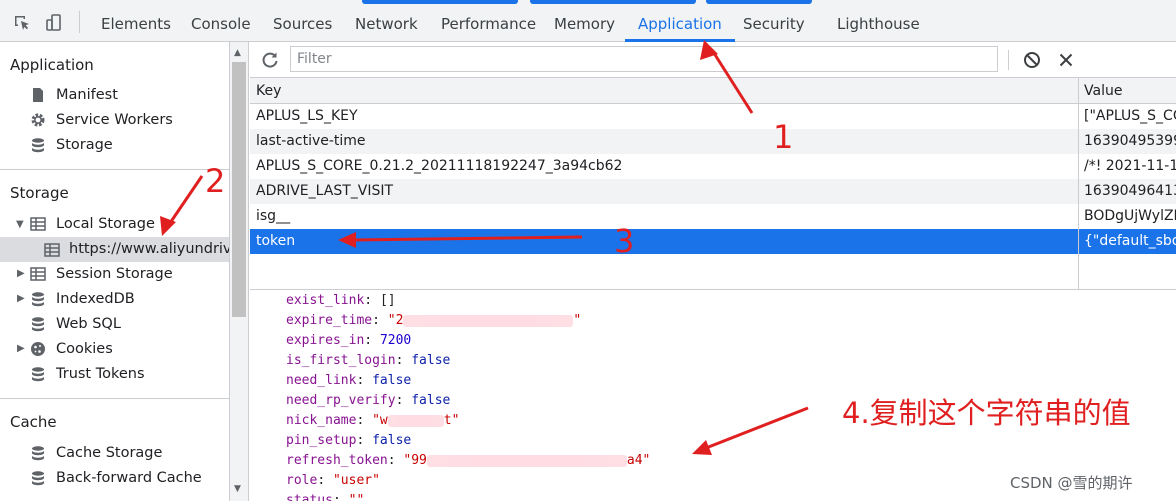 The image size is (1176, 501). I want to click on preview-line: status: "", so click(325, 496).